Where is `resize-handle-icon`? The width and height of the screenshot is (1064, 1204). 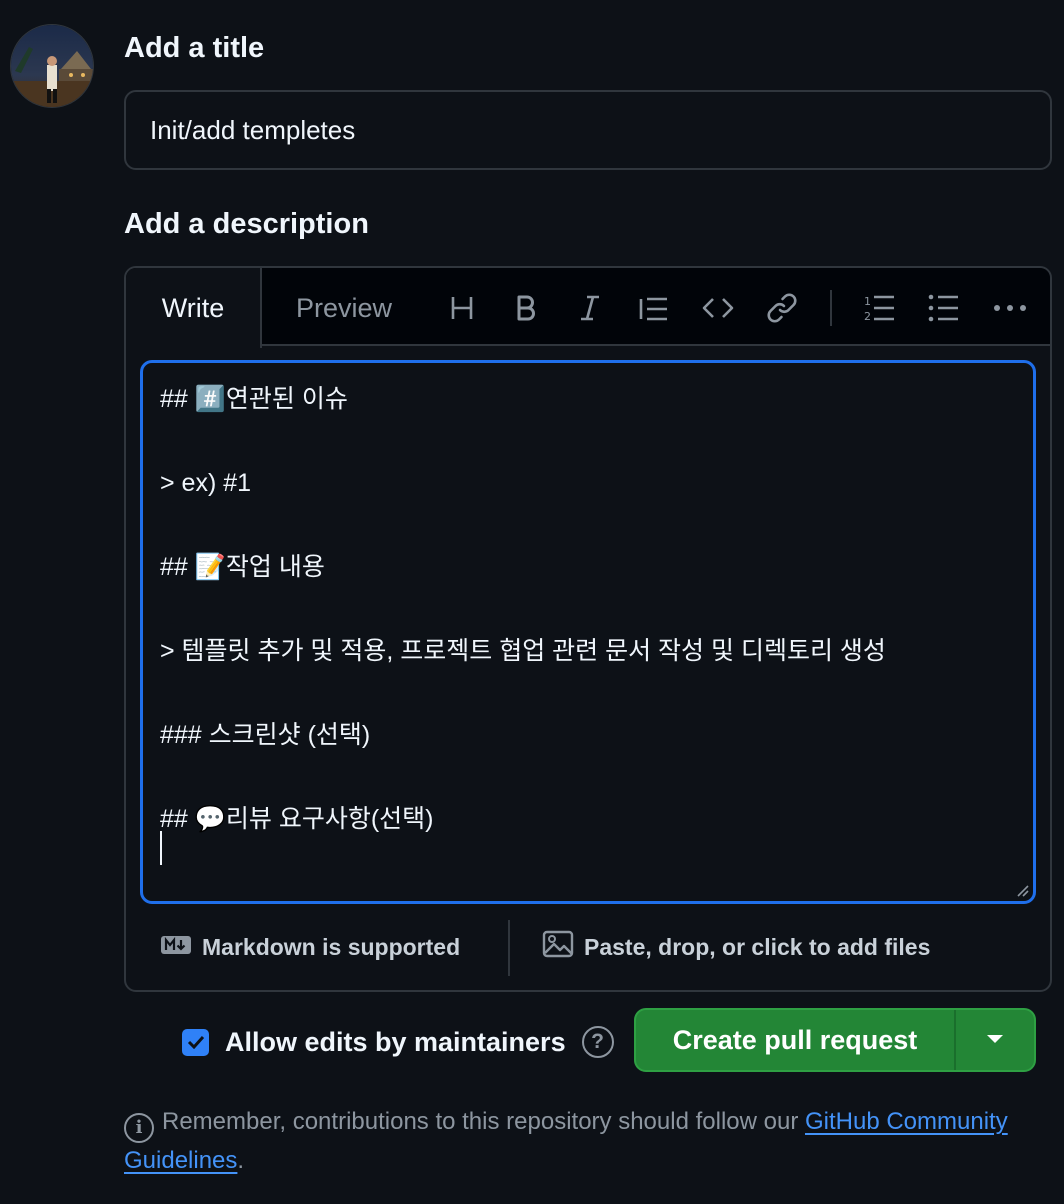
resize-handle-icon is located at coordinates (1022, 890).